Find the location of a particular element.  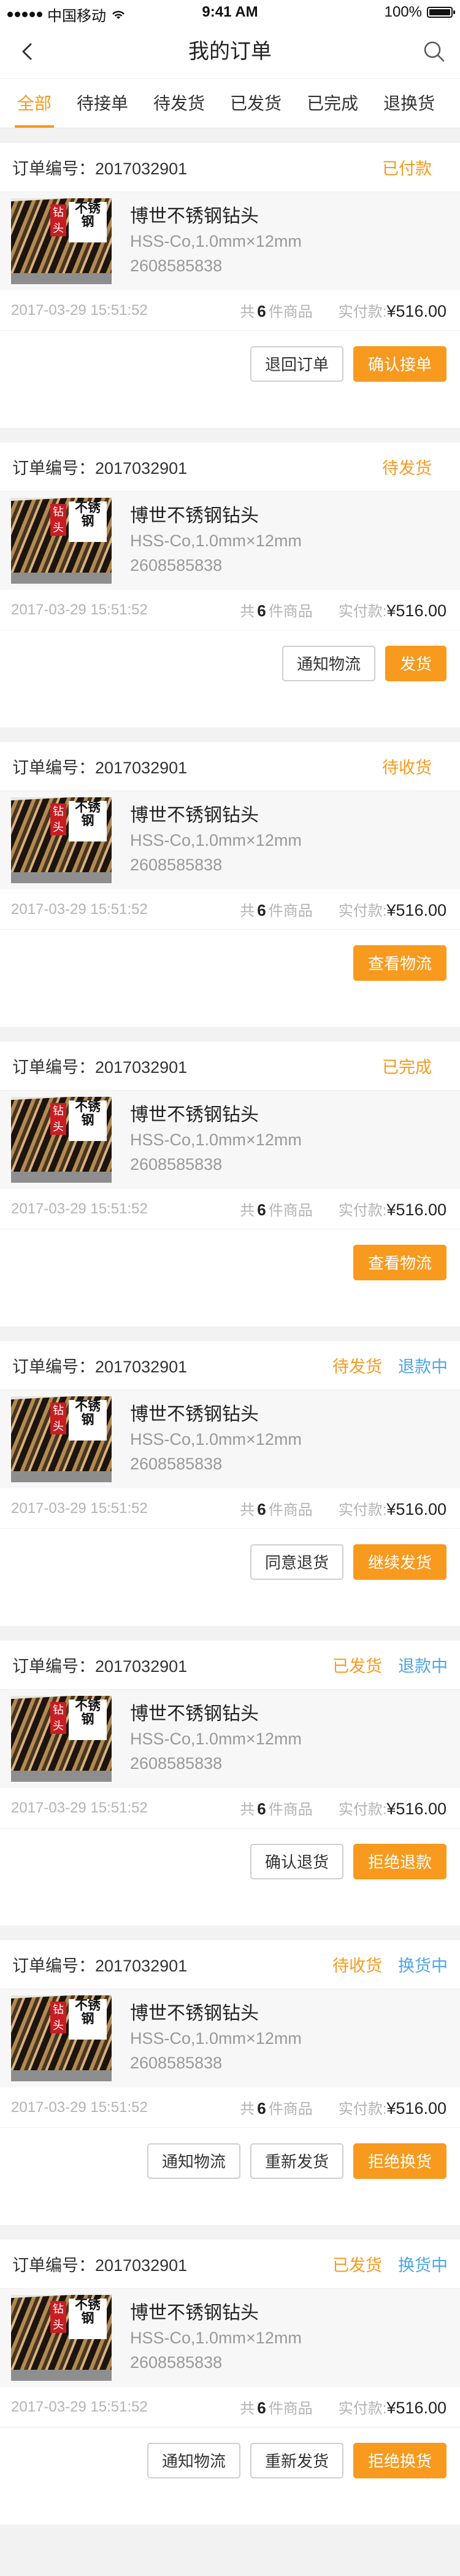

back-arrow-icon is located at coordinates (28, 51).